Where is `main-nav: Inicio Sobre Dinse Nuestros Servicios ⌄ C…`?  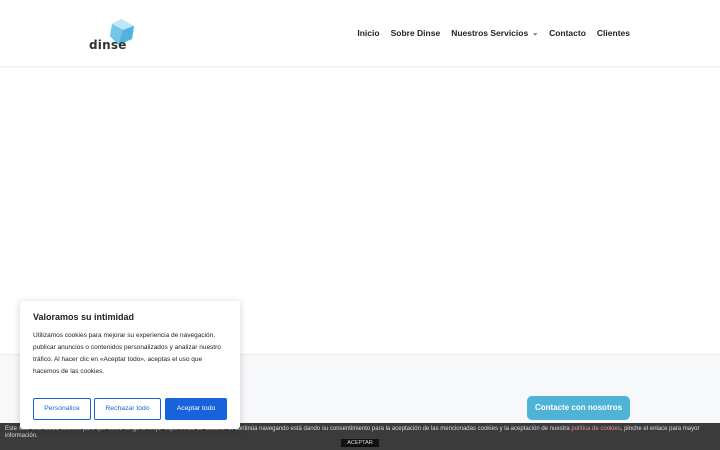 main-nav: Inicio Sobre Dinse Nuestros Servicios ⌄ C… is located at coordinates (488, 33).